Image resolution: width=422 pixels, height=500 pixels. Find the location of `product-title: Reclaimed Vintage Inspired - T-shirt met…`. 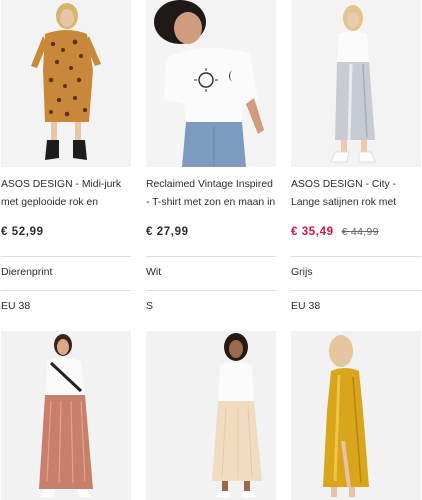

product-title: Reclaimed Vintage Inspired - T-shirt met… is located at coordinates (212, 194).